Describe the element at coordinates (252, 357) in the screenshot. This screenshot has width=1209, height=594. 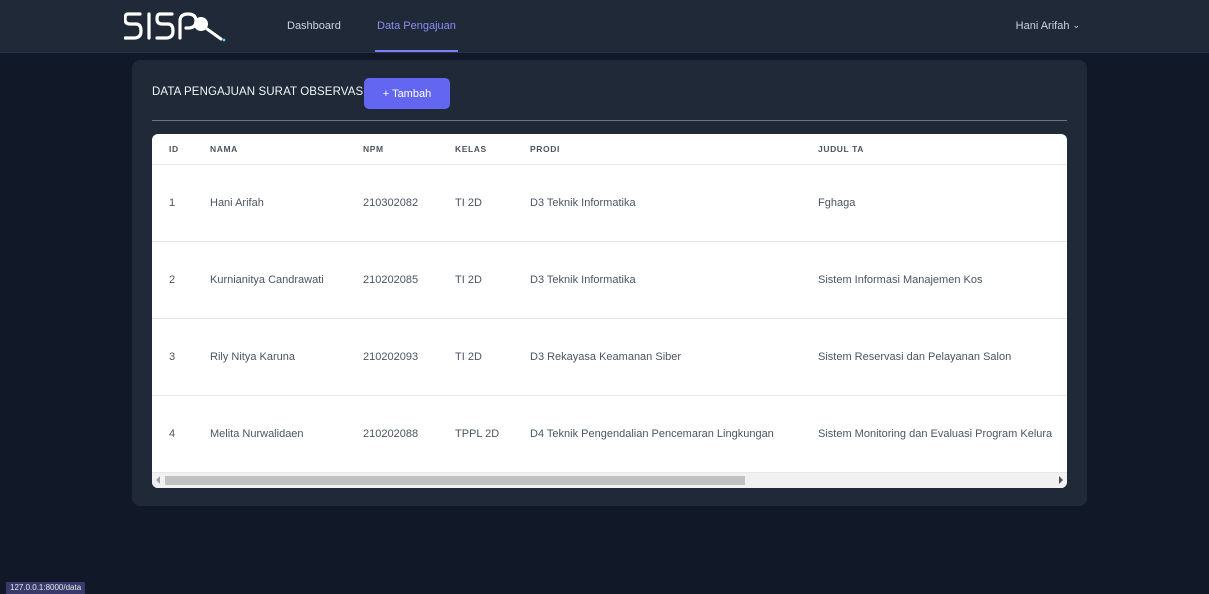
I see `cell-nama: Rily Nitya Karuna` at that location.